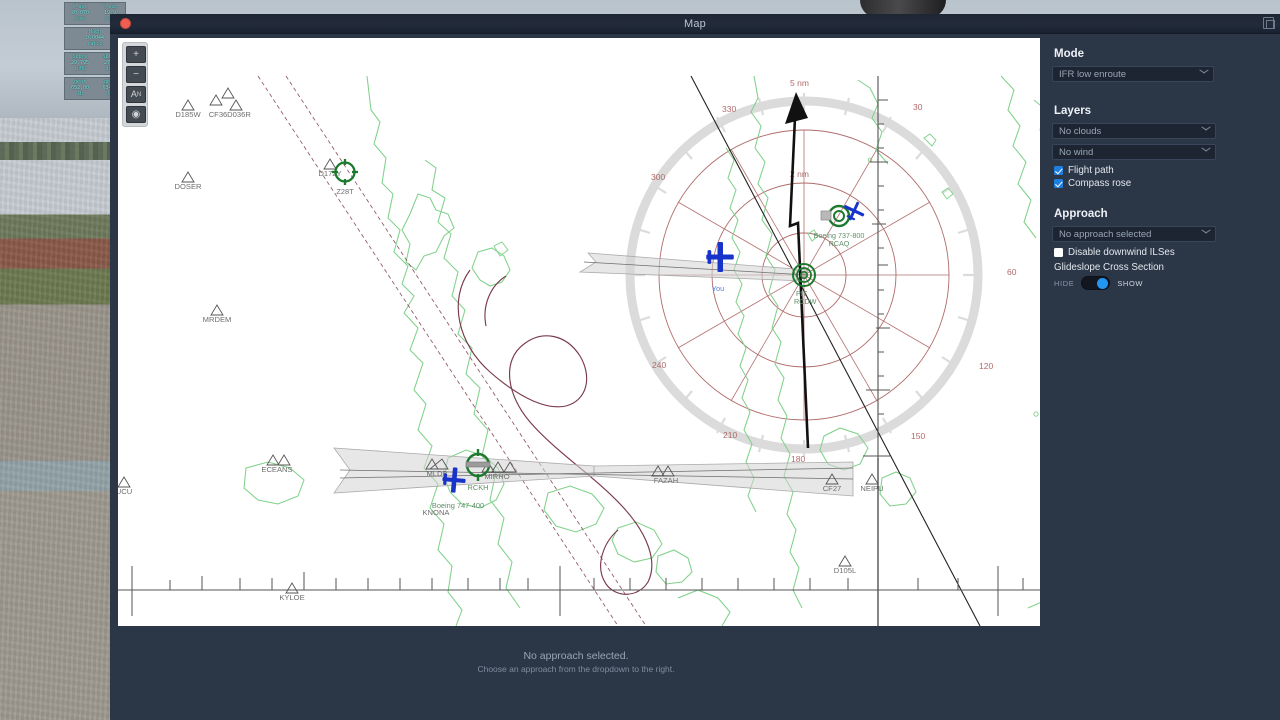  I want to click on airport-label: RCKH, so click(478, 487).